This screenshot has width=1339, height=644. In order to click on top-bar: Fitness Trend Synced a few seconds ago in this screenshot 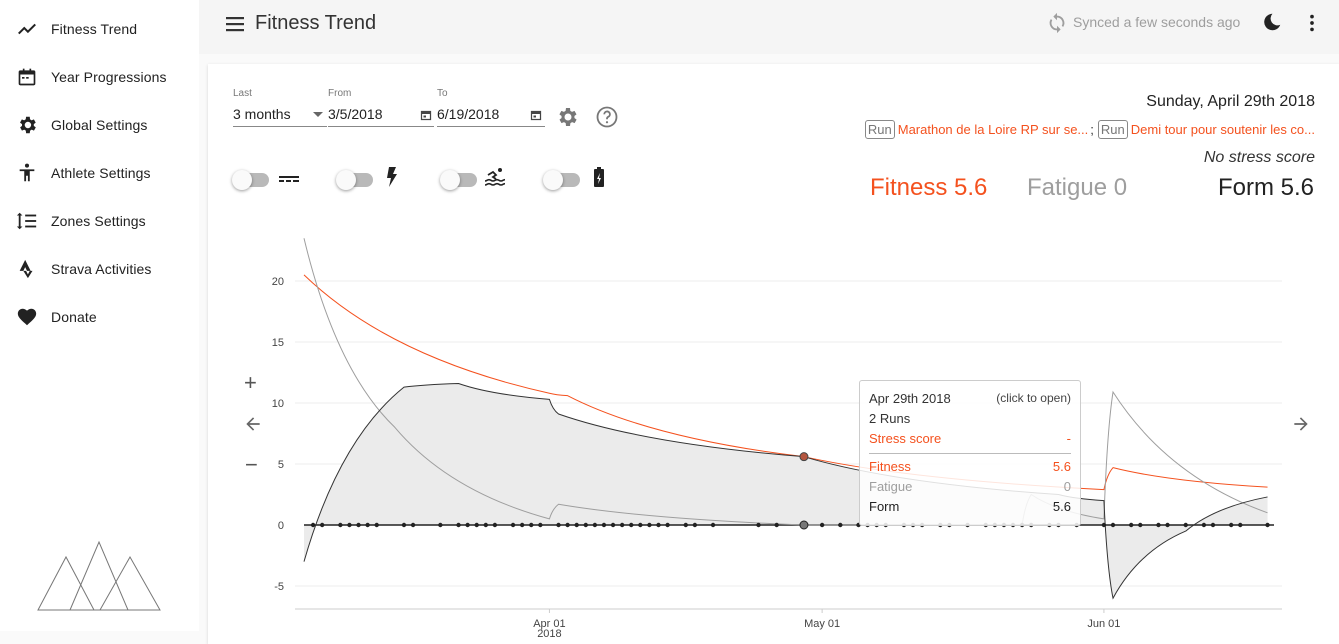, I will do `click(769, 27)`.